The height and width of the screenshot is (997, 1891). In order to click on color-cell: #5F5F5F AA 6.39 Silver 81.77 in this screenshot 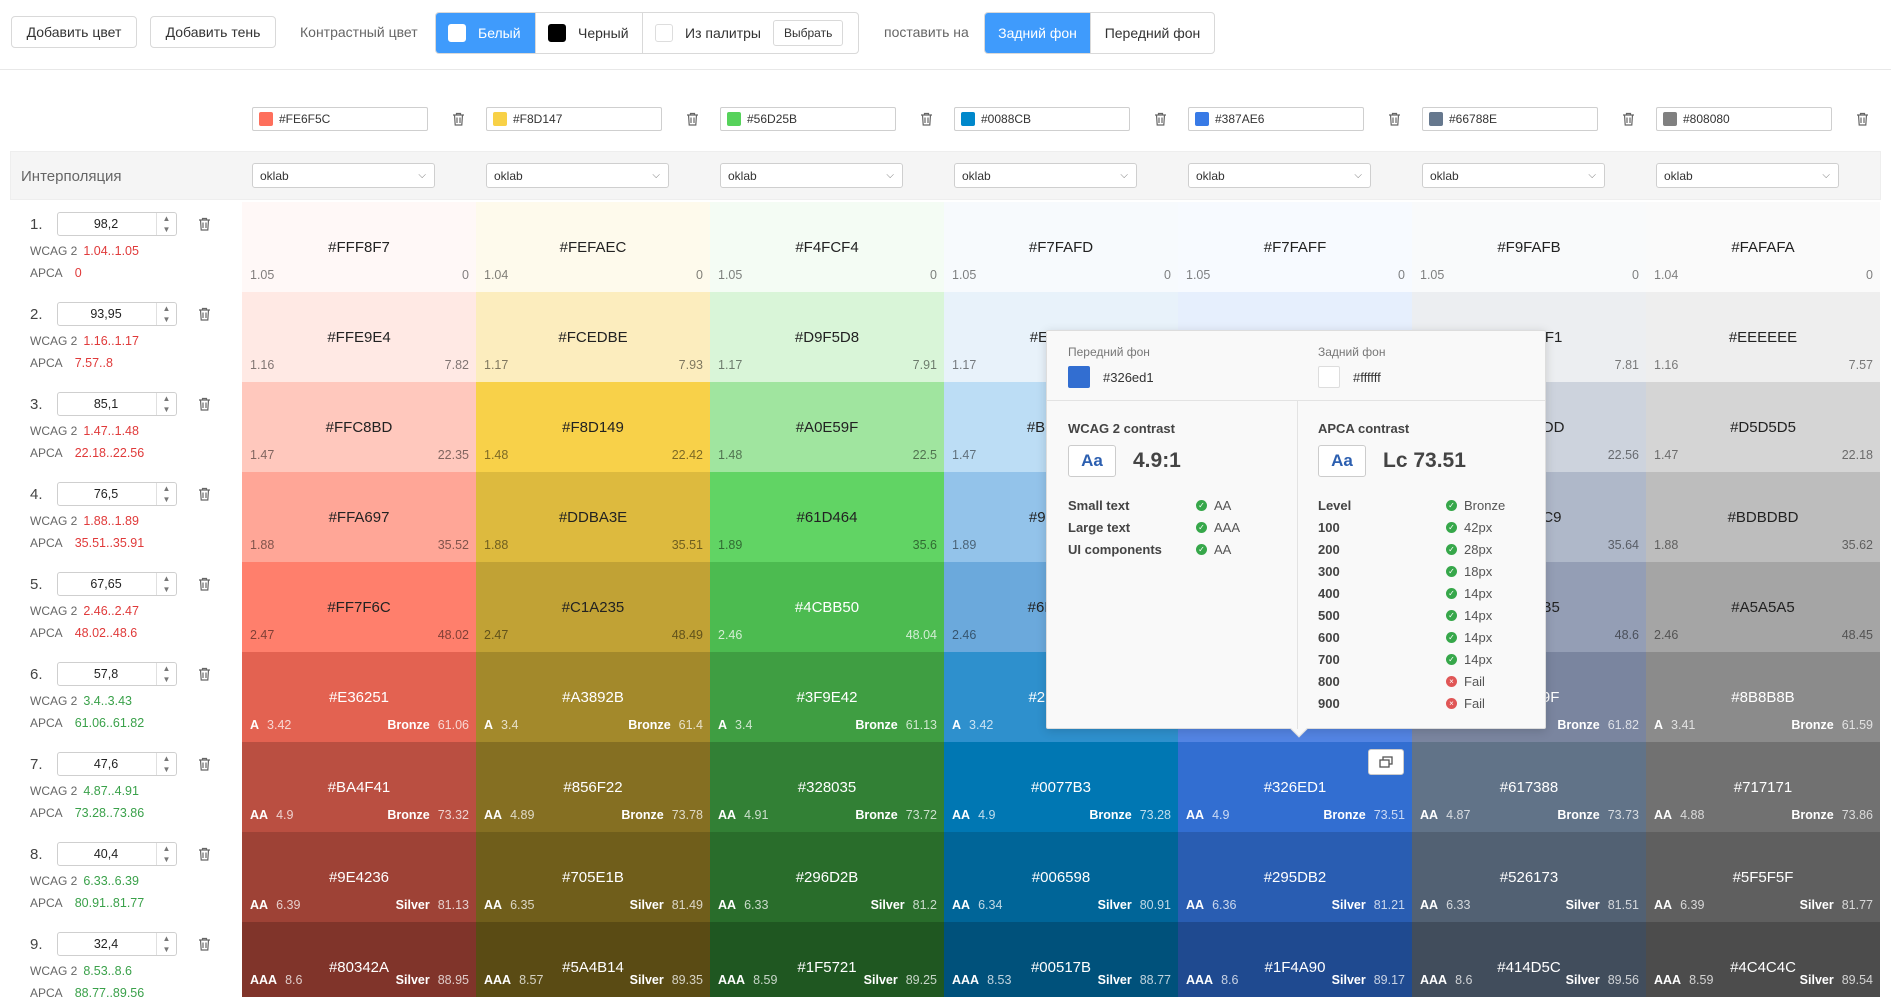, I will do `click(1763, 877)`.